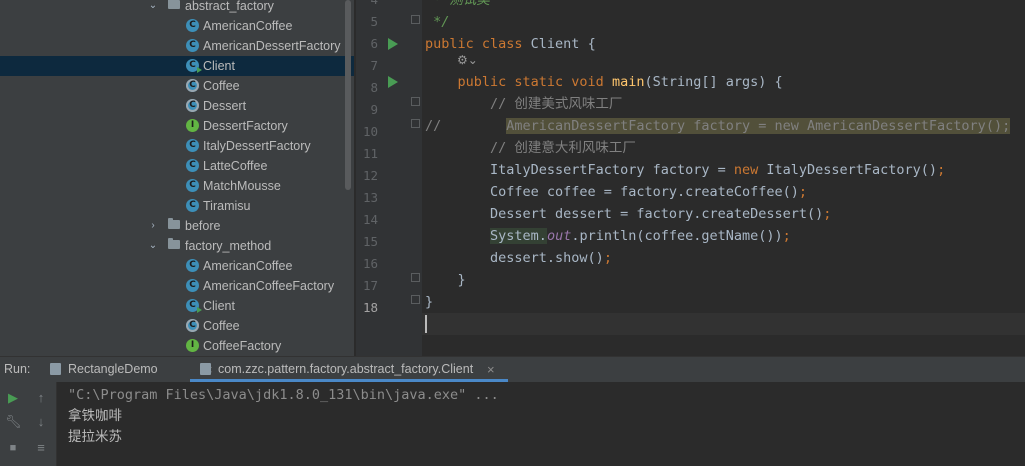 The height and width of the screenshot is (466, 1025). Describe the element at coordinates (177, 286) in the screenshot. I see `tree-class-row: C AmericanCoffeeFactory` at that location.